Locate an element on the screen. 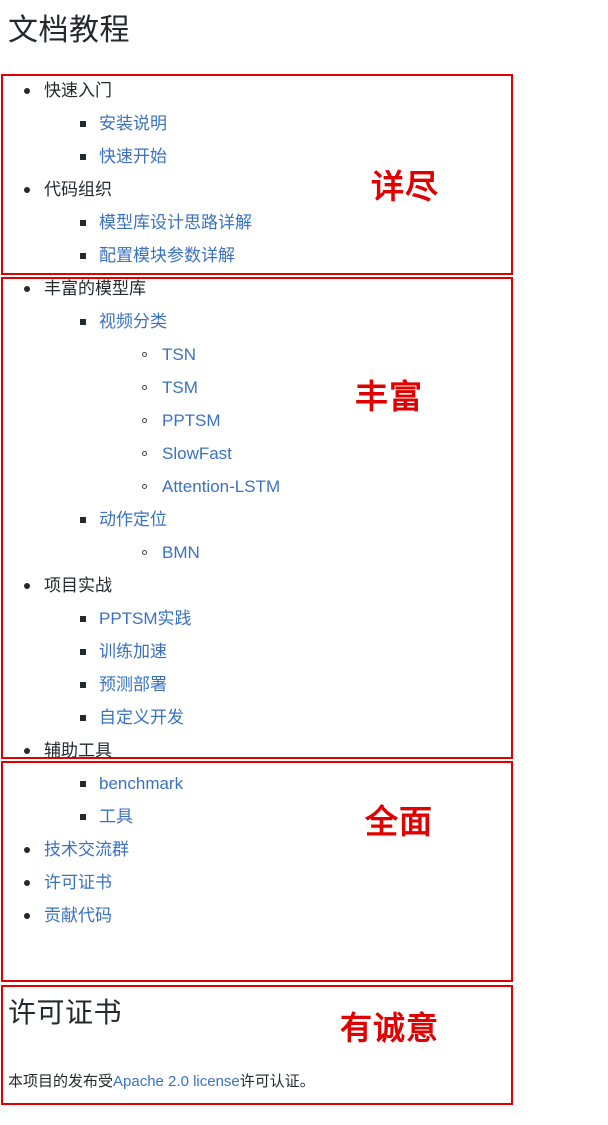 The image size is (608, 1125). outline-link-tsn: TSN is located at coordinates (179, 354).